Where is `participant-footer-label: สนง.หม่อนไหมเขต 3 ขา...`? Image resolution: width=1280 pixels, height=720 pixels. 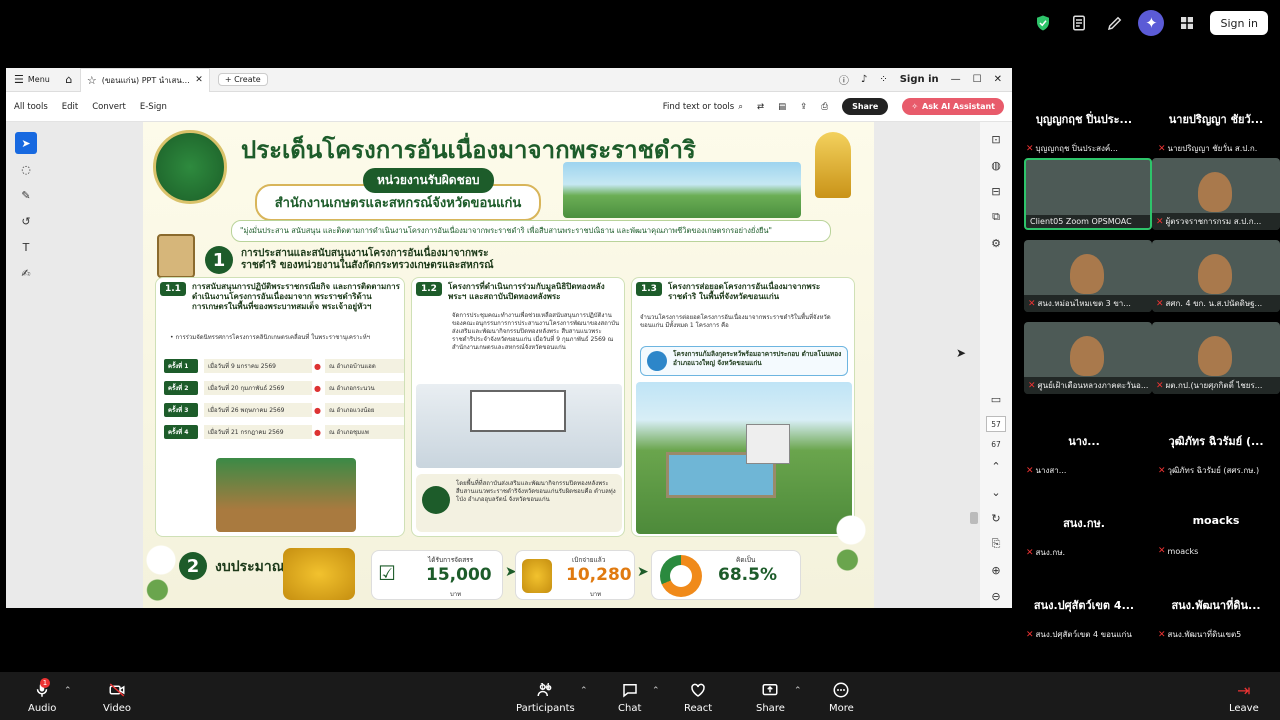
participant-footer-label: สนง.หม่อนไหมเขต 3 ขา... is located at coordinates (1084, 303).